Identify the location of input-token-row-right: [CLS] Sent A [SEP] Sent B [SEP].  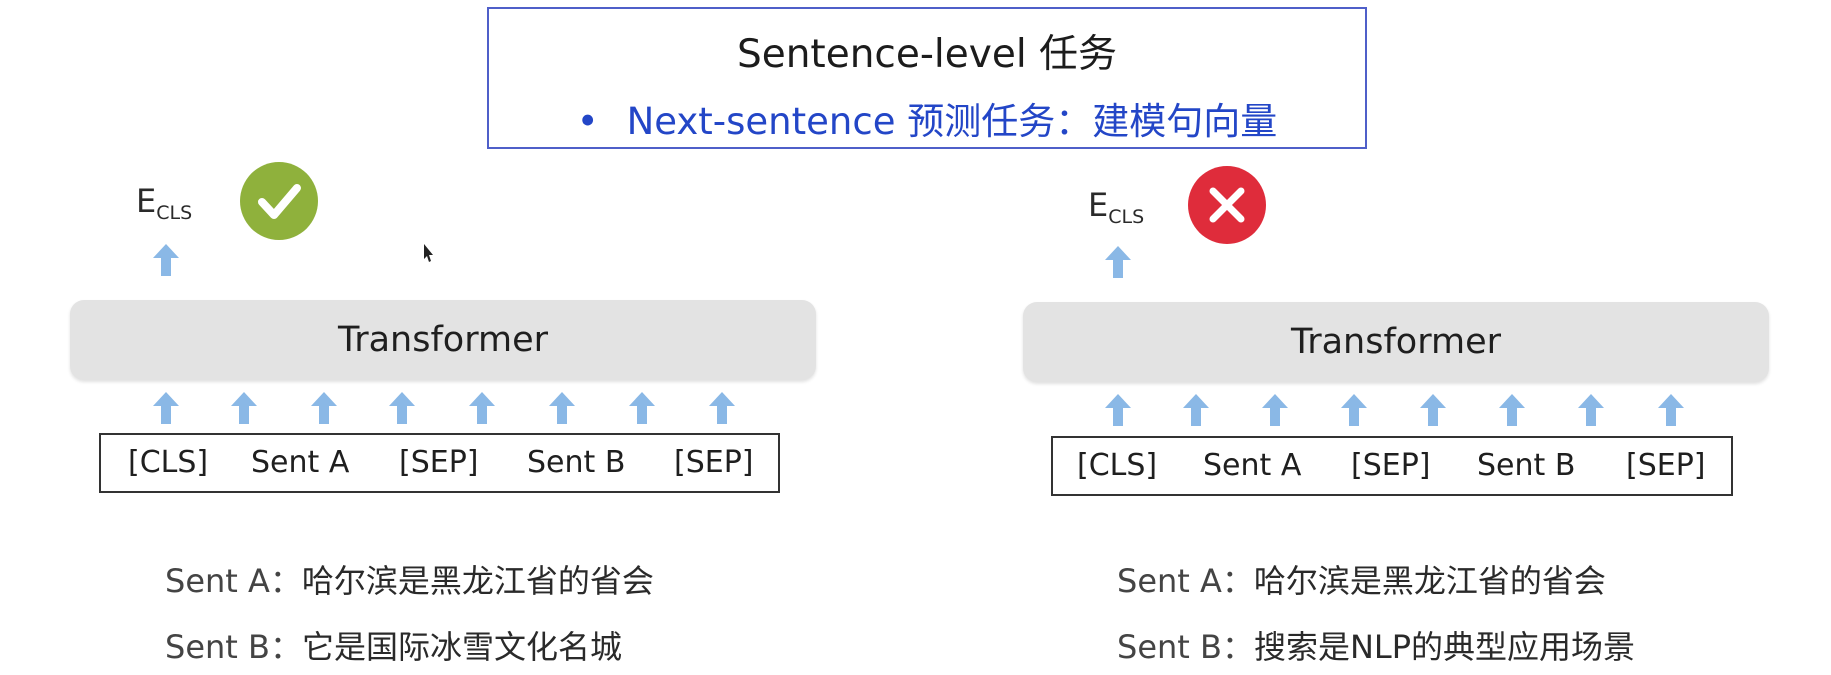
(1392, 466).